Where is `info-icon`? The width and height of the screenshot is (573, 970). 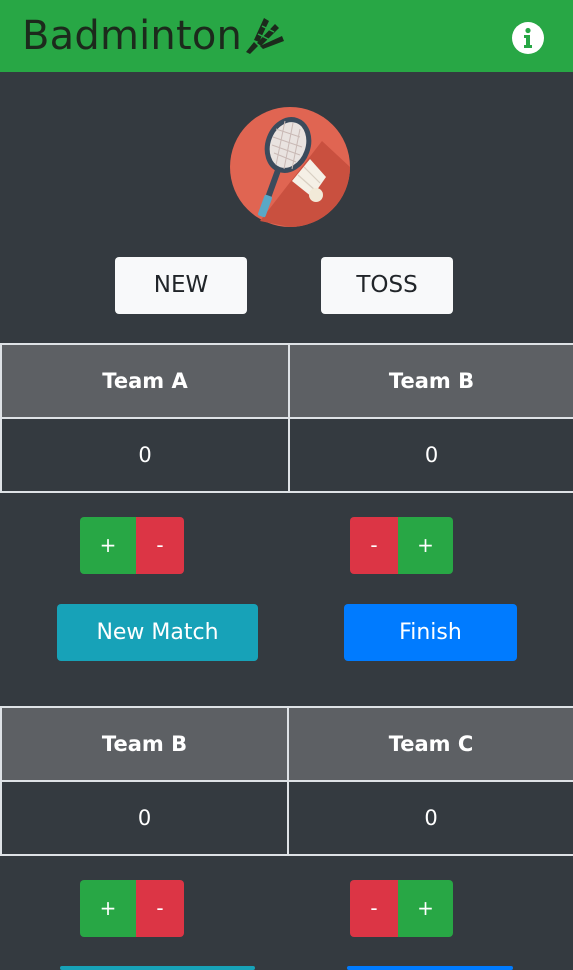
info-icon is located at coordinates (528, 38).